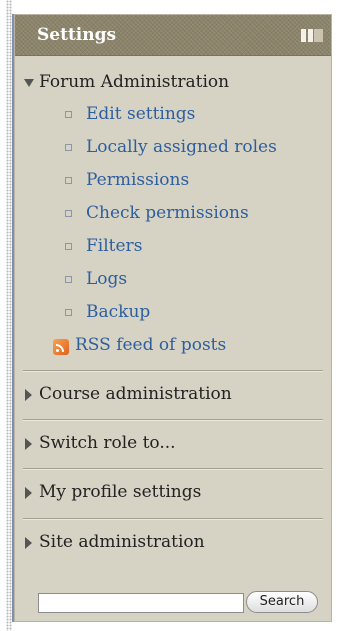 The height and width of the screenshot is (631, 340). Describe the element at coordinates (120, 492) in the screenshot. I see `section-my-profile-settings: My profile settings` at that location.